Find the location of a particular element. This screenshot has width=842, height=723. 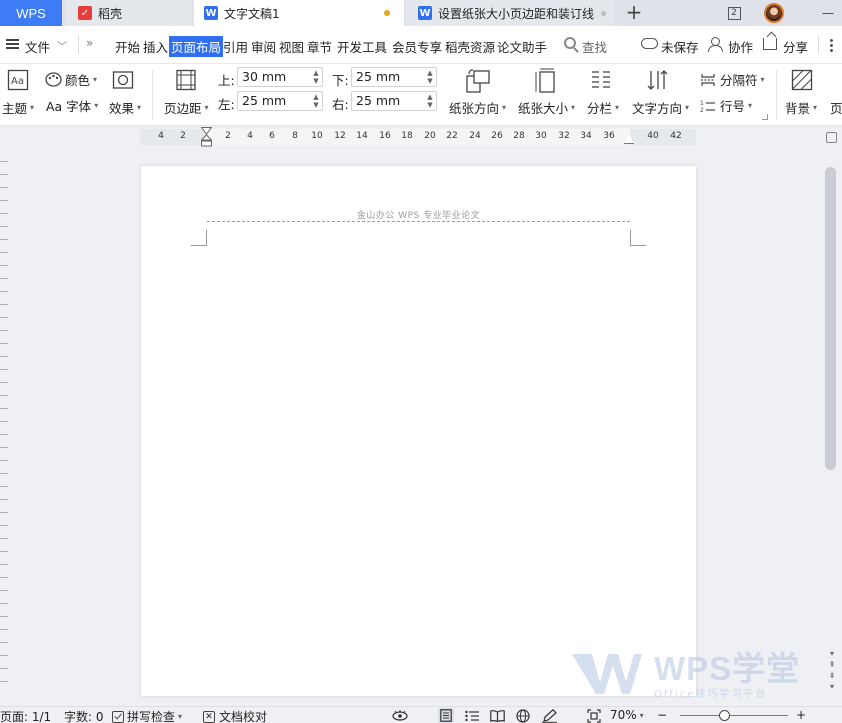

right-indent-marker-icon is located at coordinates (629, 139).